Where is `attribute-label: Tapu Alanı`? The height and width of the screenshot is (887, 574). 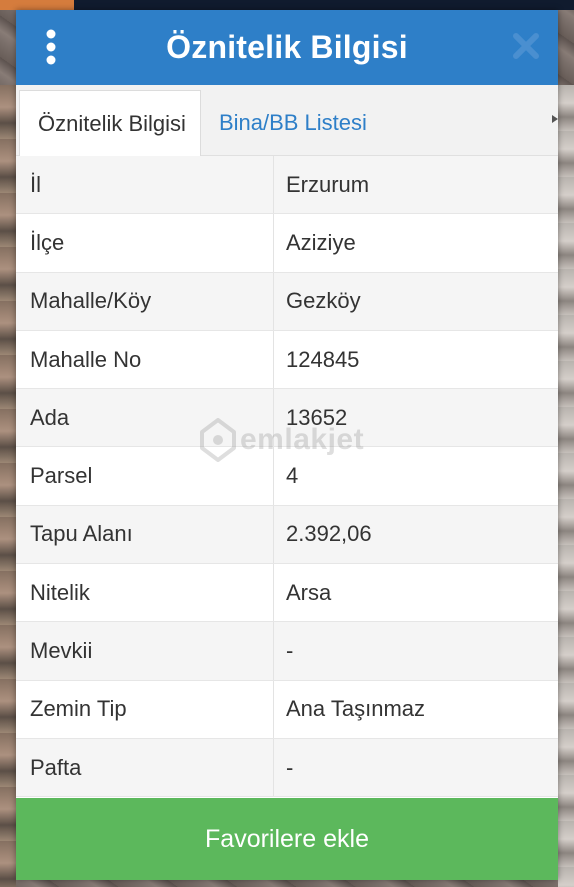
attribute-label: Tapu Alanı is located at coordinates (145, 534).